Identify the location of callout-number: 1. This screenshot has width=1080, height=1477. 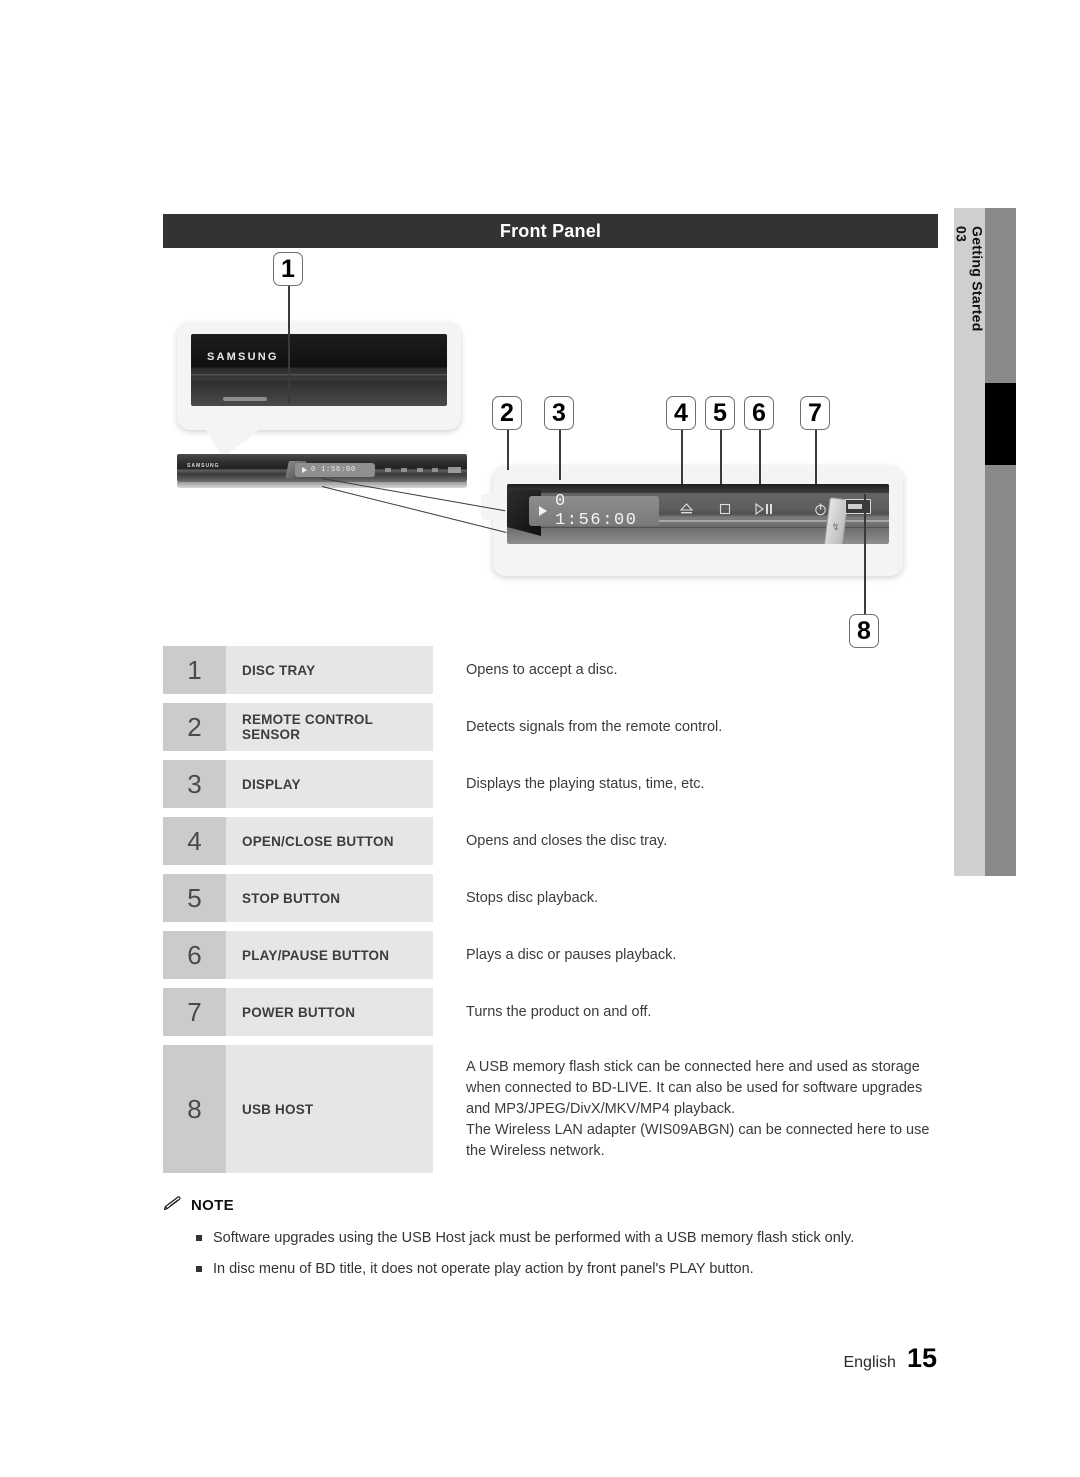
(288, 268).